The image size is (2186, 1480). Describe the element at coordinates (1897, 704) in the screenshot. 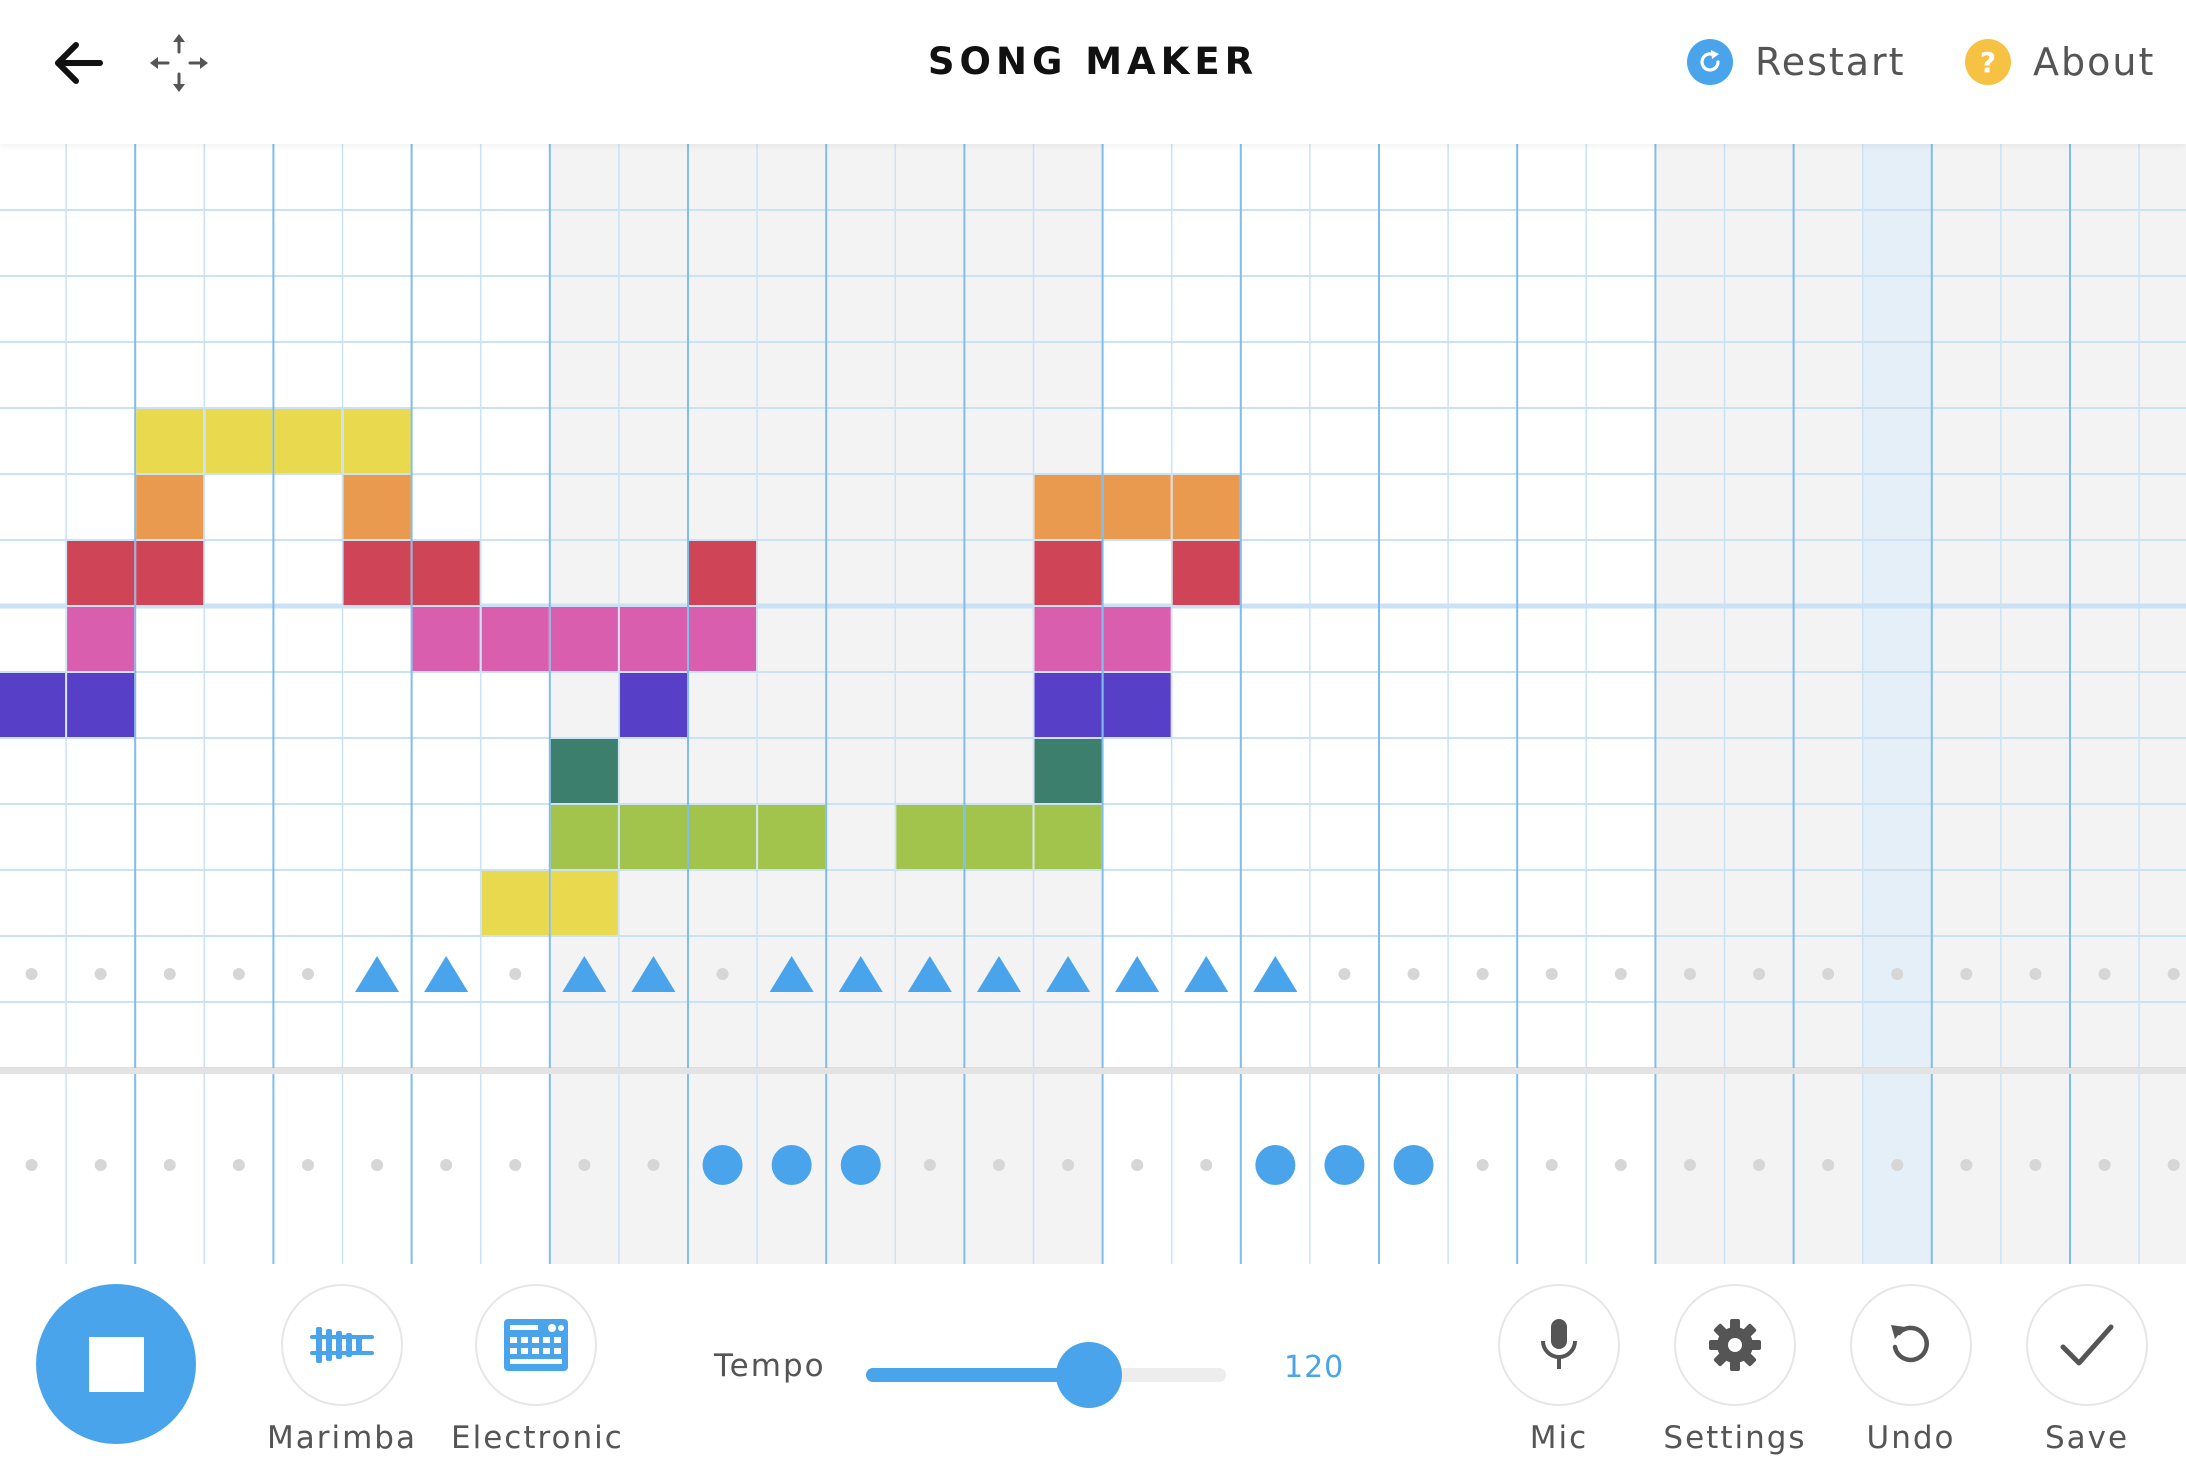

I see `playhead-column` at that location.